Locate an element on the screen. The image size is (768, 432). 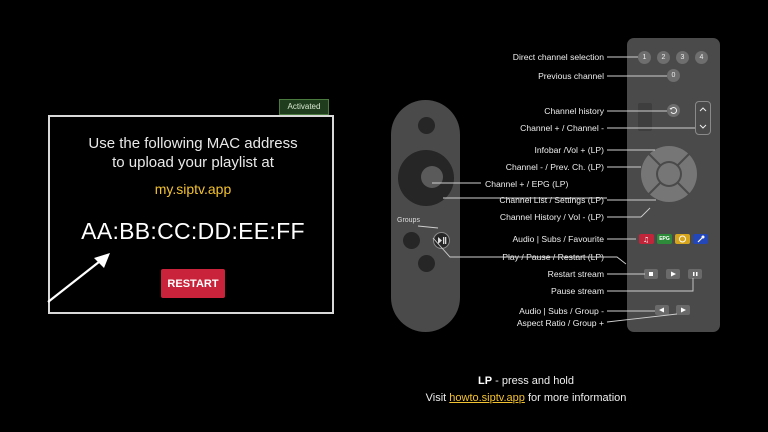
visit-suffix: for more information is located at coordinates (575, 398).